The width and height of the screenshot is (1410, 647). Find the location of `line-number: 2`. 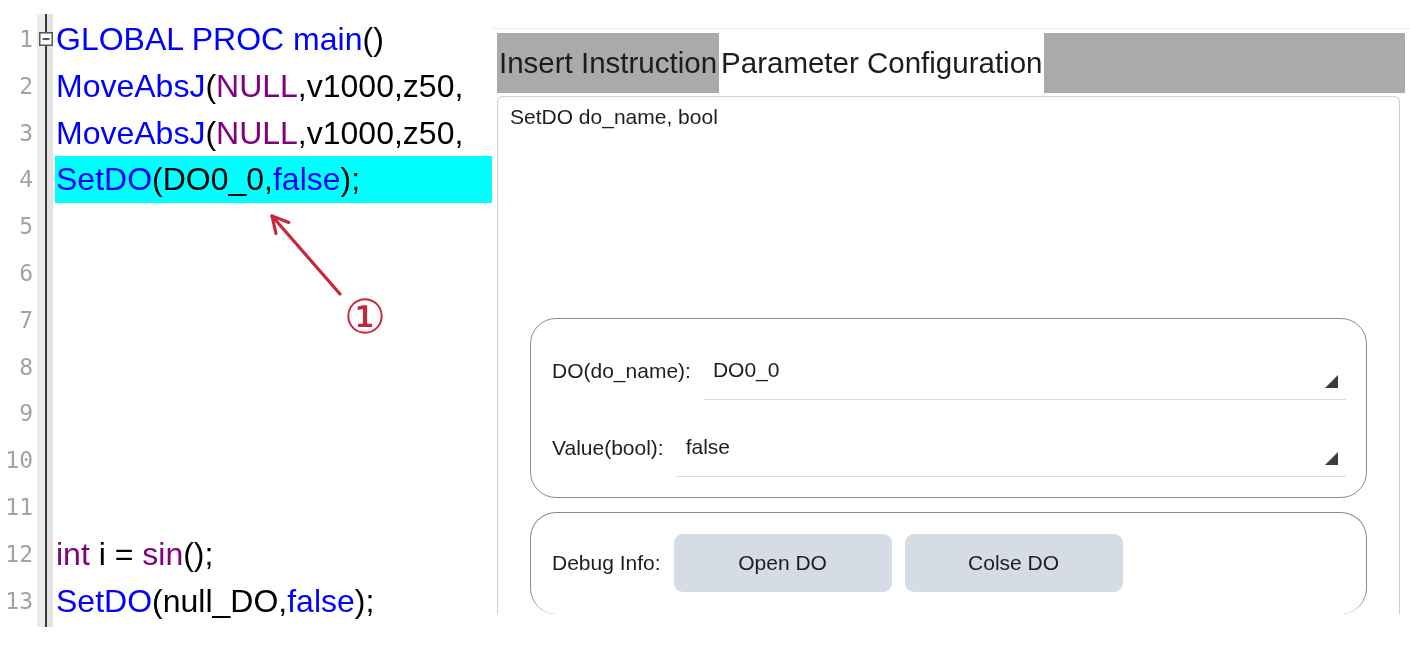

line-number: 2 is located at coordinates (26, 86).